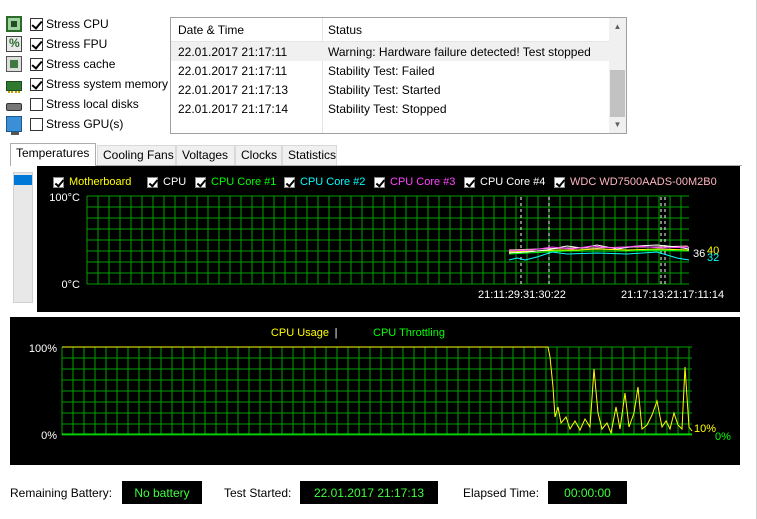  I want to click on tab-cooling-fans: Cooling Fans, so click(136, 155).